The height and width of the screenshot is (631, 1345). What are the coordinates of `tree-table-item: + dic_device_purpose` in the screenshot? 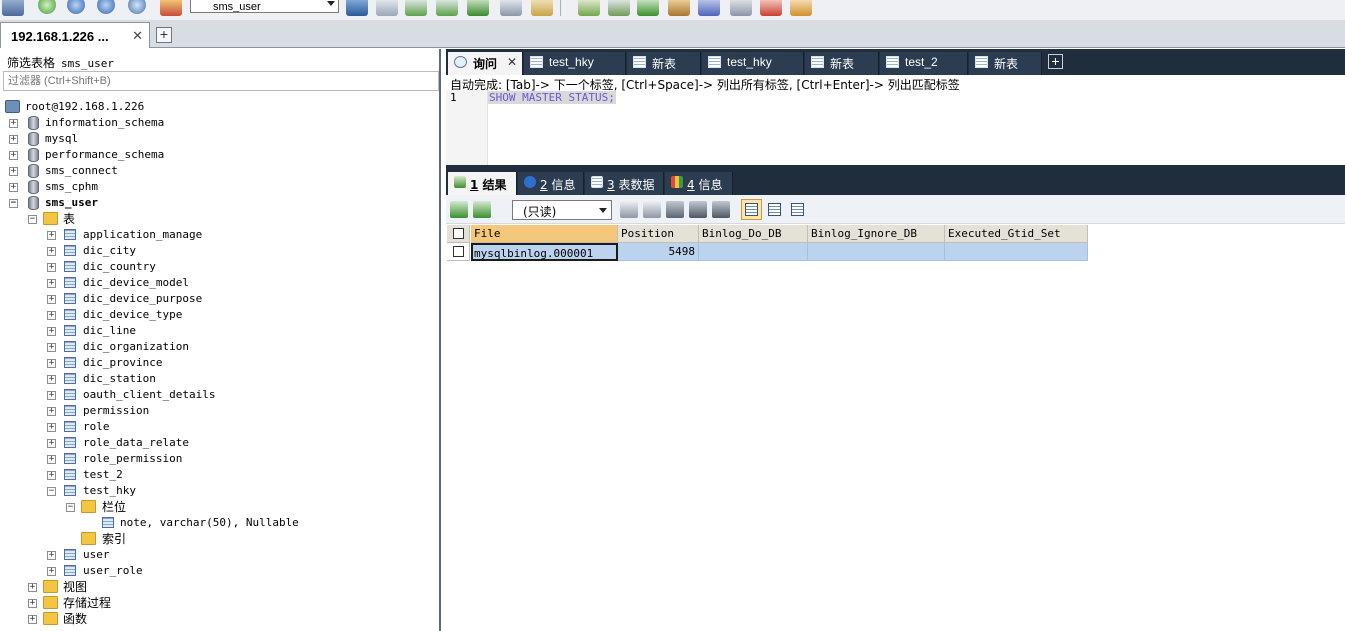 It's located at (215, 299).